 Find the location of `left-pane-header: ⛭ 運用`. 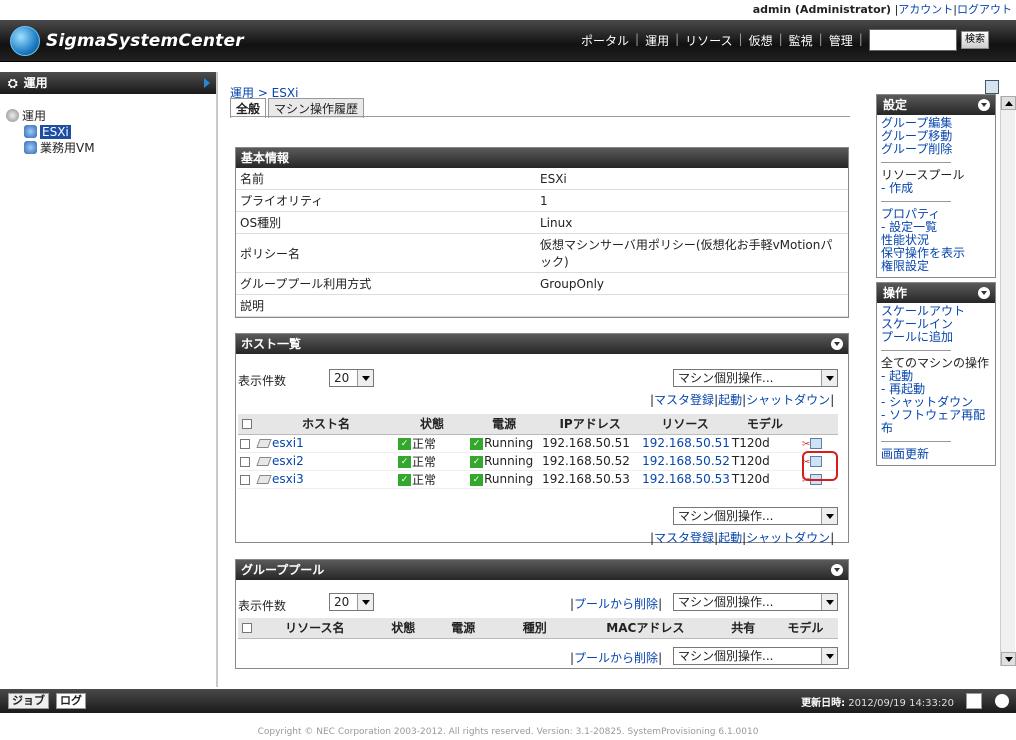

left-pane-header: ⛭ 運用 is located at coordinates (108, 83).